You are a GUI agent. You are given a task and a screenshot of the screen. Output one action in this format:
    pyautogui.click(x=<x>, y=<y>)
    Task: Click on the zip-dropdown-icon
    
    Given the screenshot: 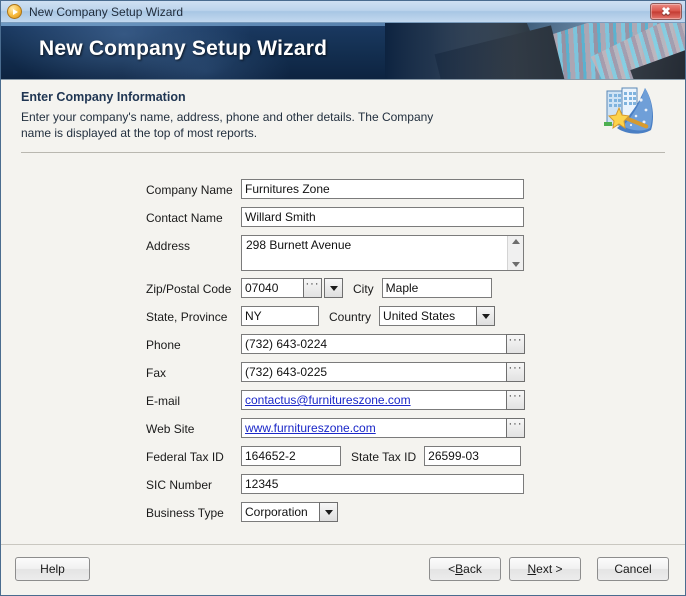 What is the action you would take?
    pyautogui.click(x=333, y=288)
    